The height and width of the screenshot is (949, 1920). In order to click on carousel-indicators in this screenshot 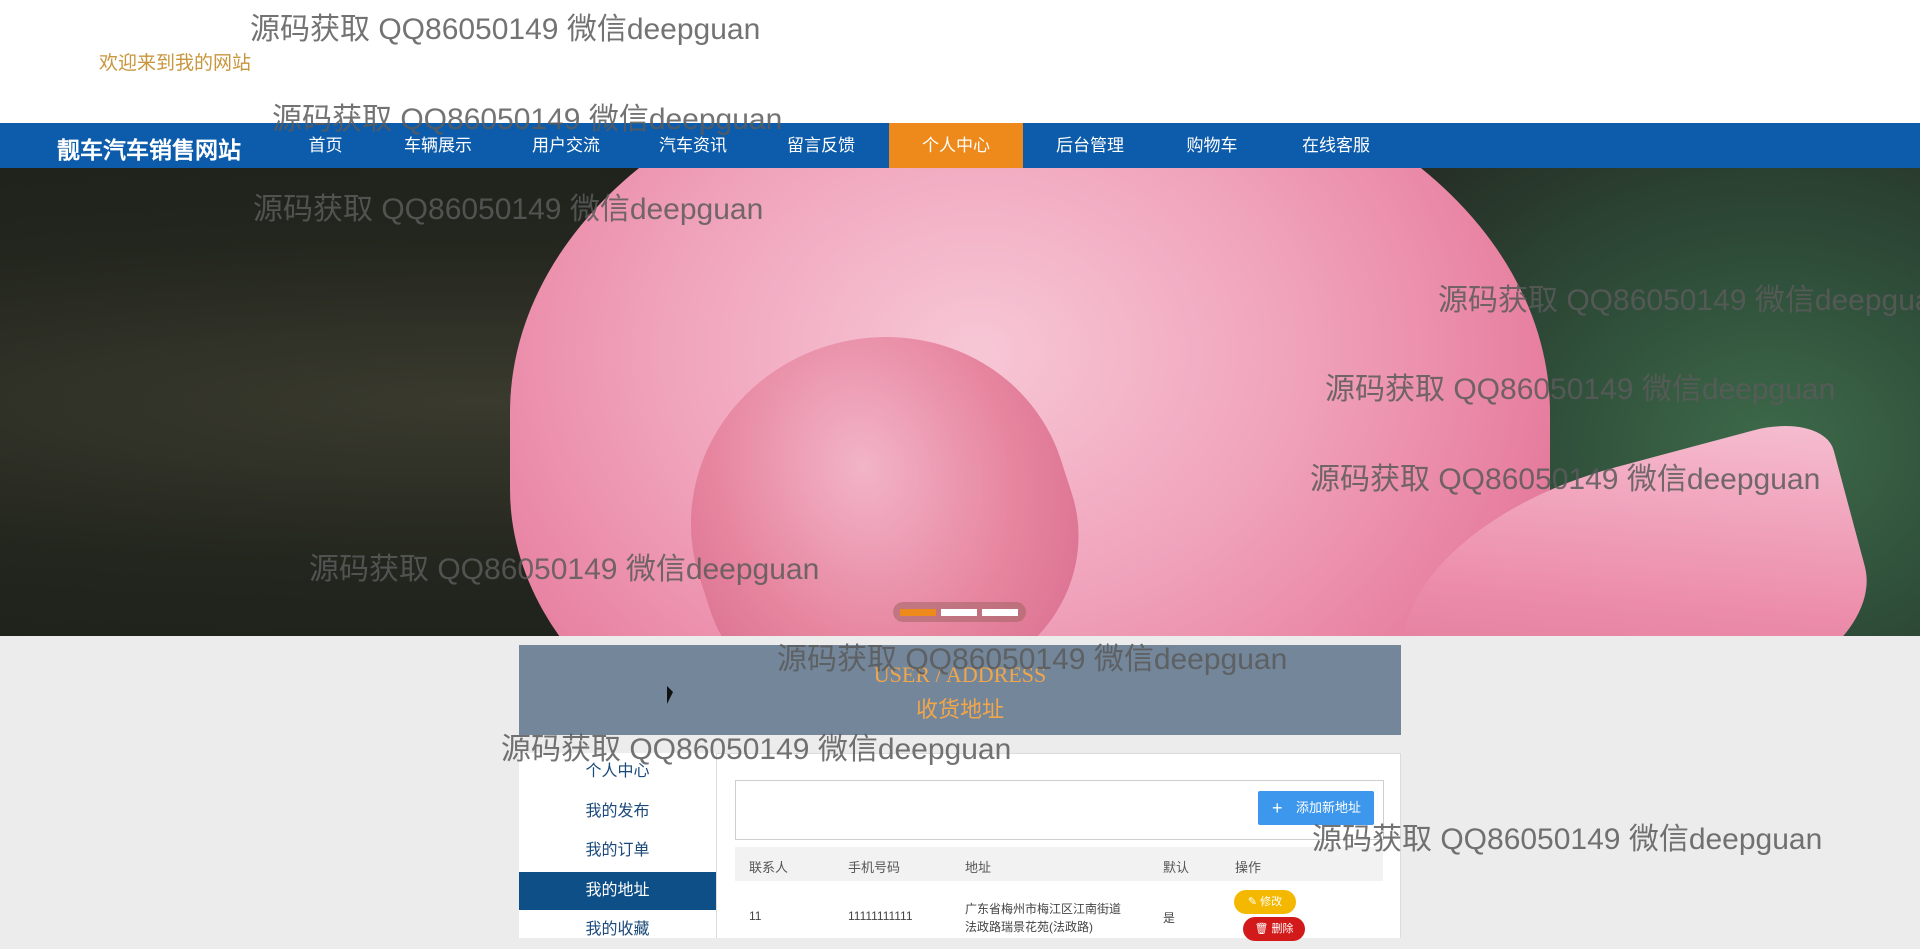, I will do `click(959, 612)`.